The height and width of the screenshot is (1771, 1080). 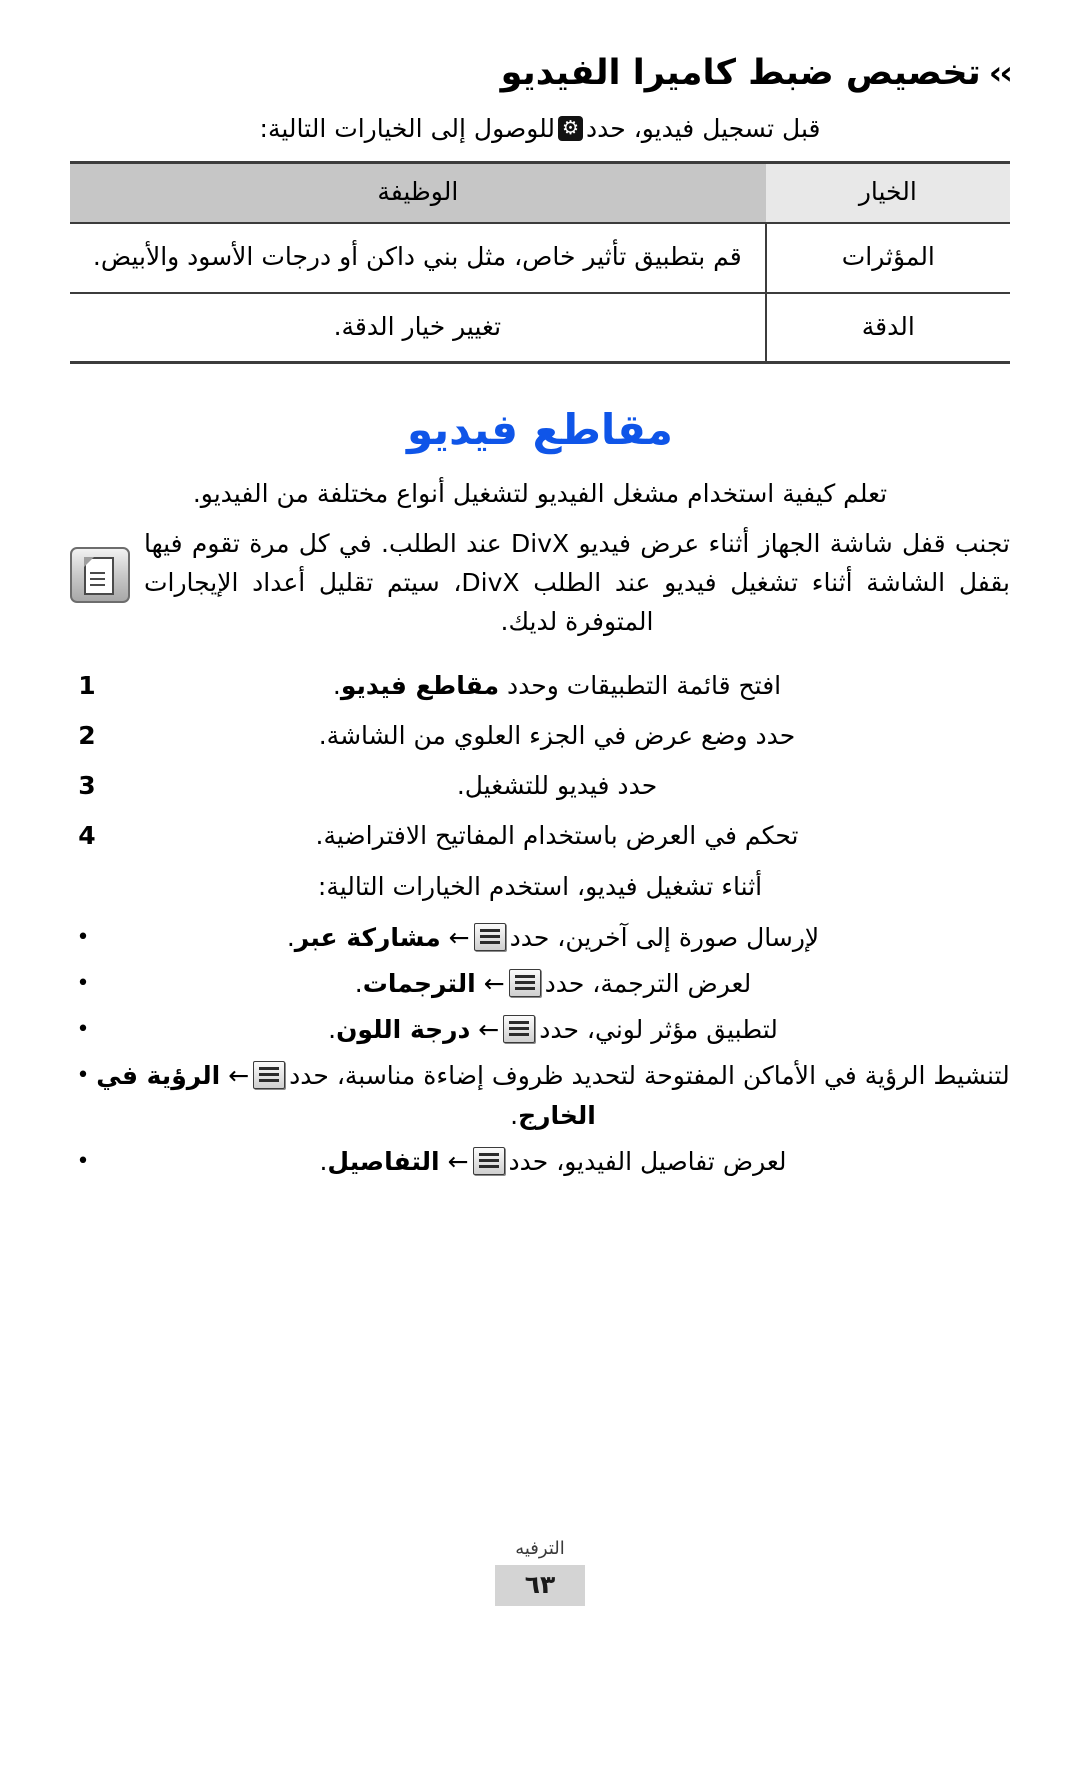 I want to click on chevron-double-right-icon: ››, so click(x=1000, y=72).